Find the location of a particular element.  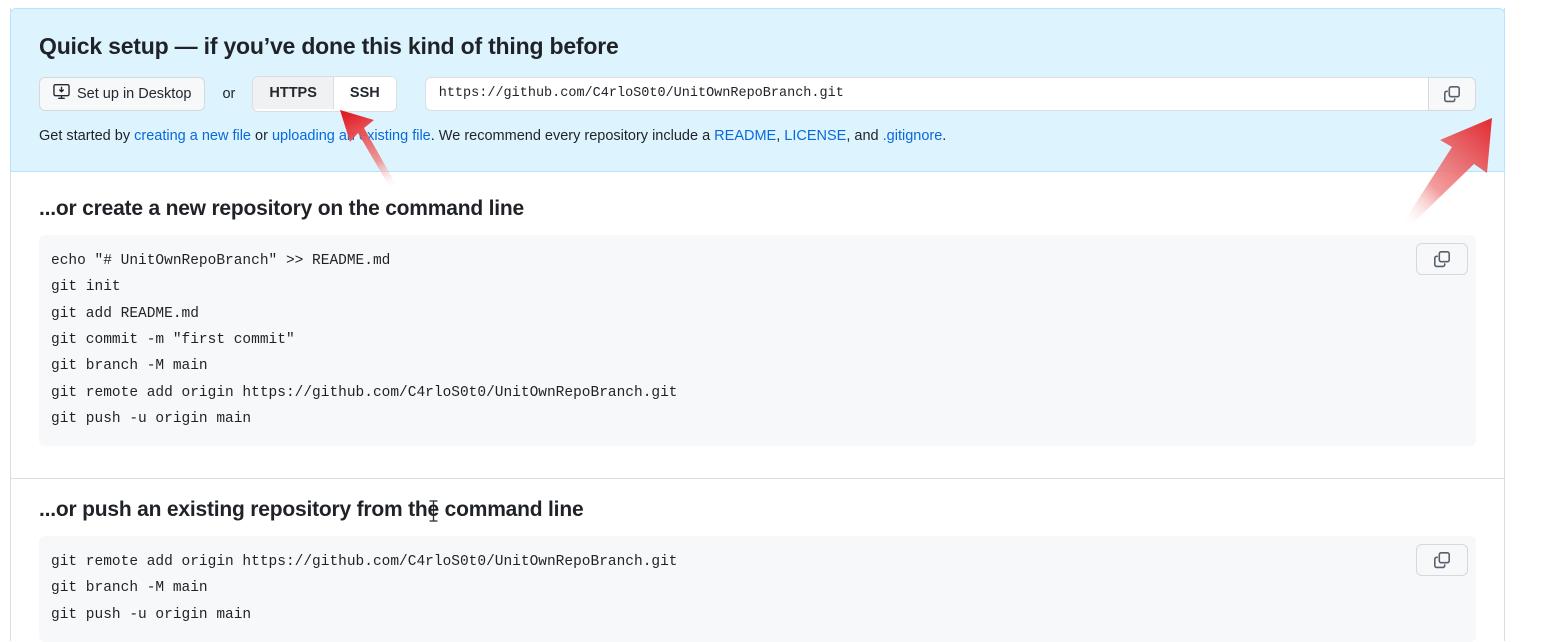

copy-push-existing-repo-commands-button is located at coordinates (1442, 560).